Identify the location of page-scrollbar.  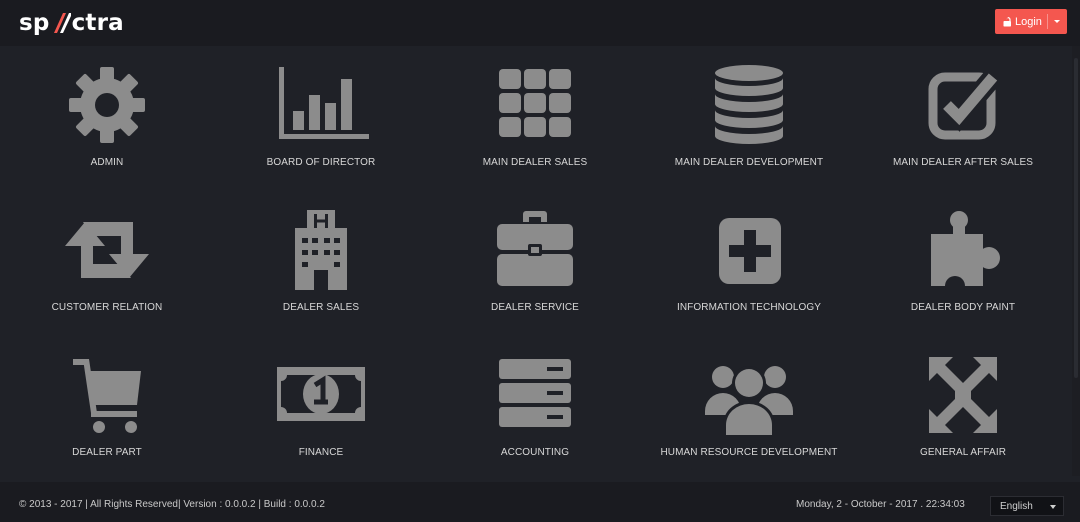
(1076, 261).